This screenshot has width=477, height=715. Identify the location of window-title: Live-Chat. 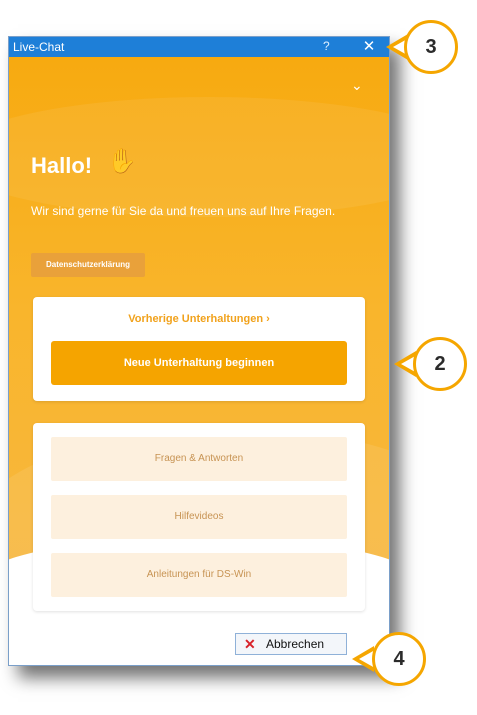
(39, 47).